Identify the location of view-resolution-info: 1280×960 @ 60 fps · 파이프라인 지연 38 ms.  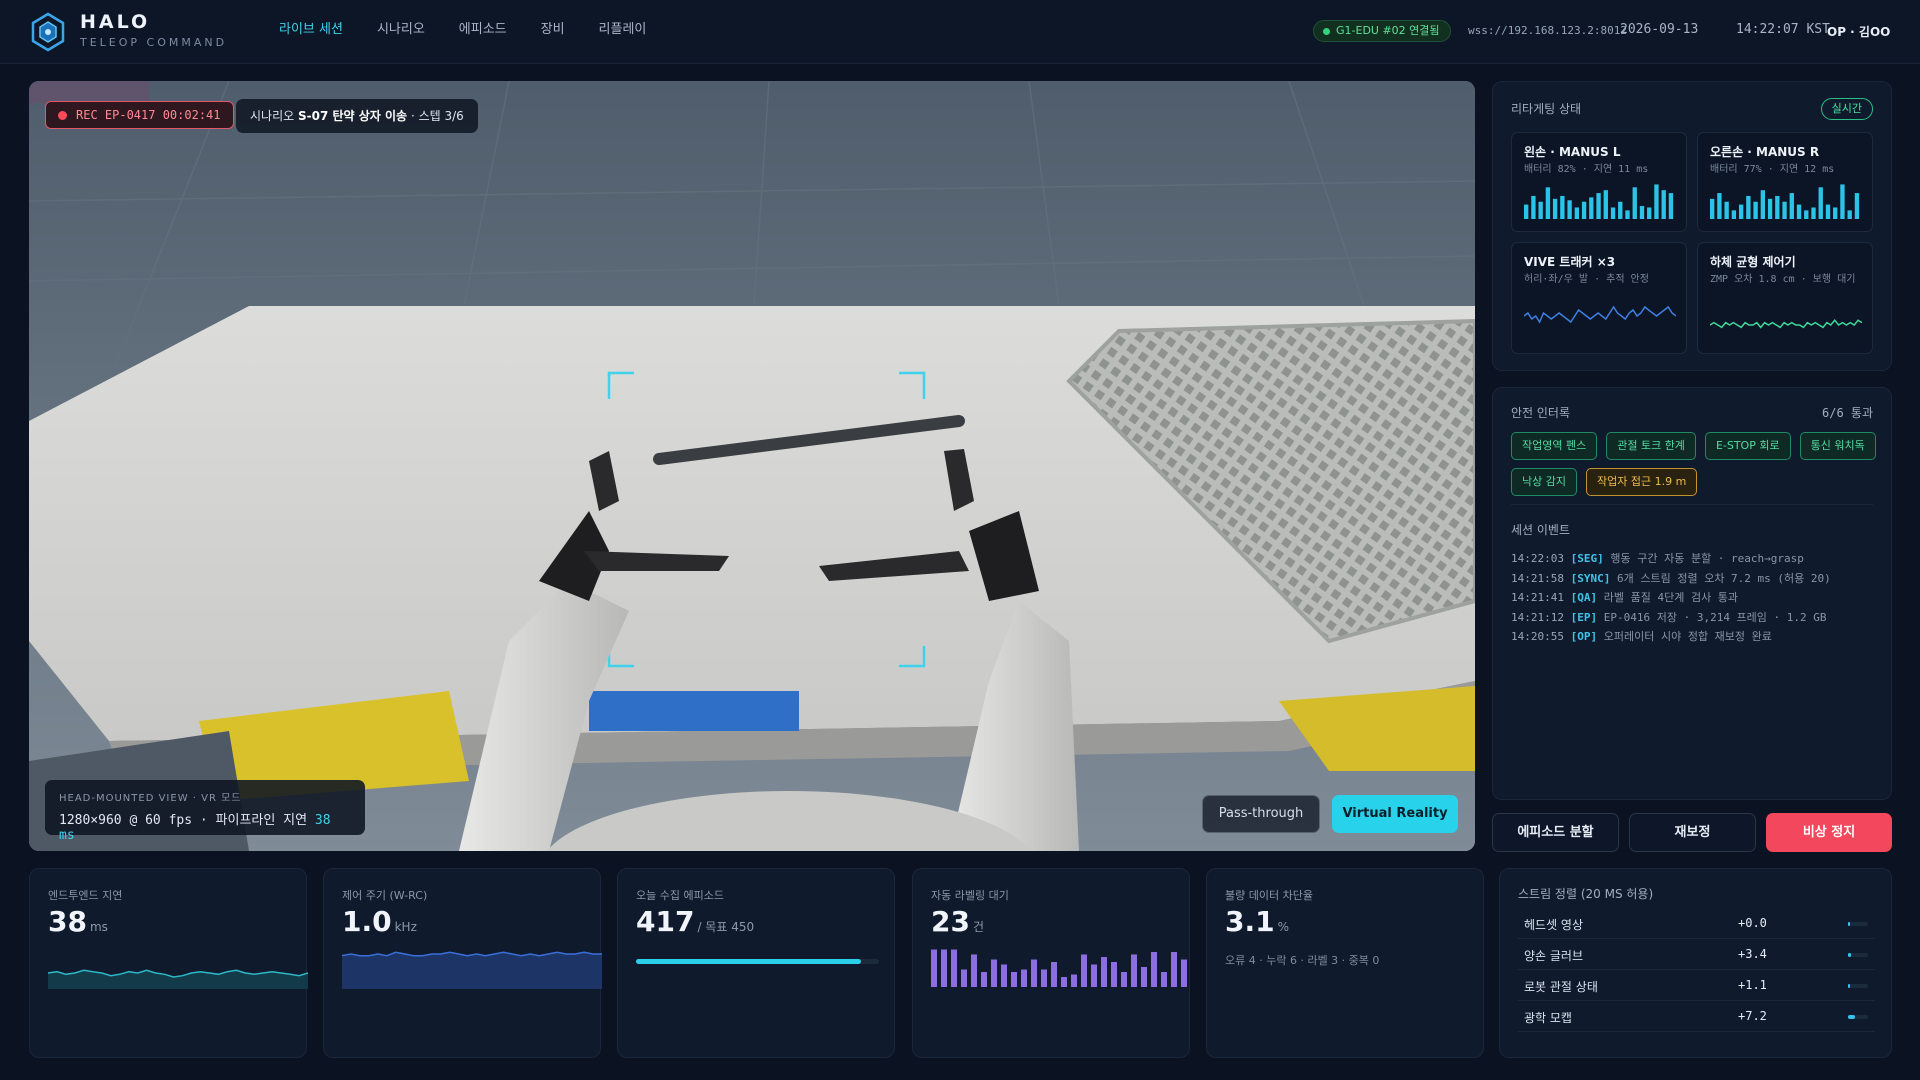
(205, 826).